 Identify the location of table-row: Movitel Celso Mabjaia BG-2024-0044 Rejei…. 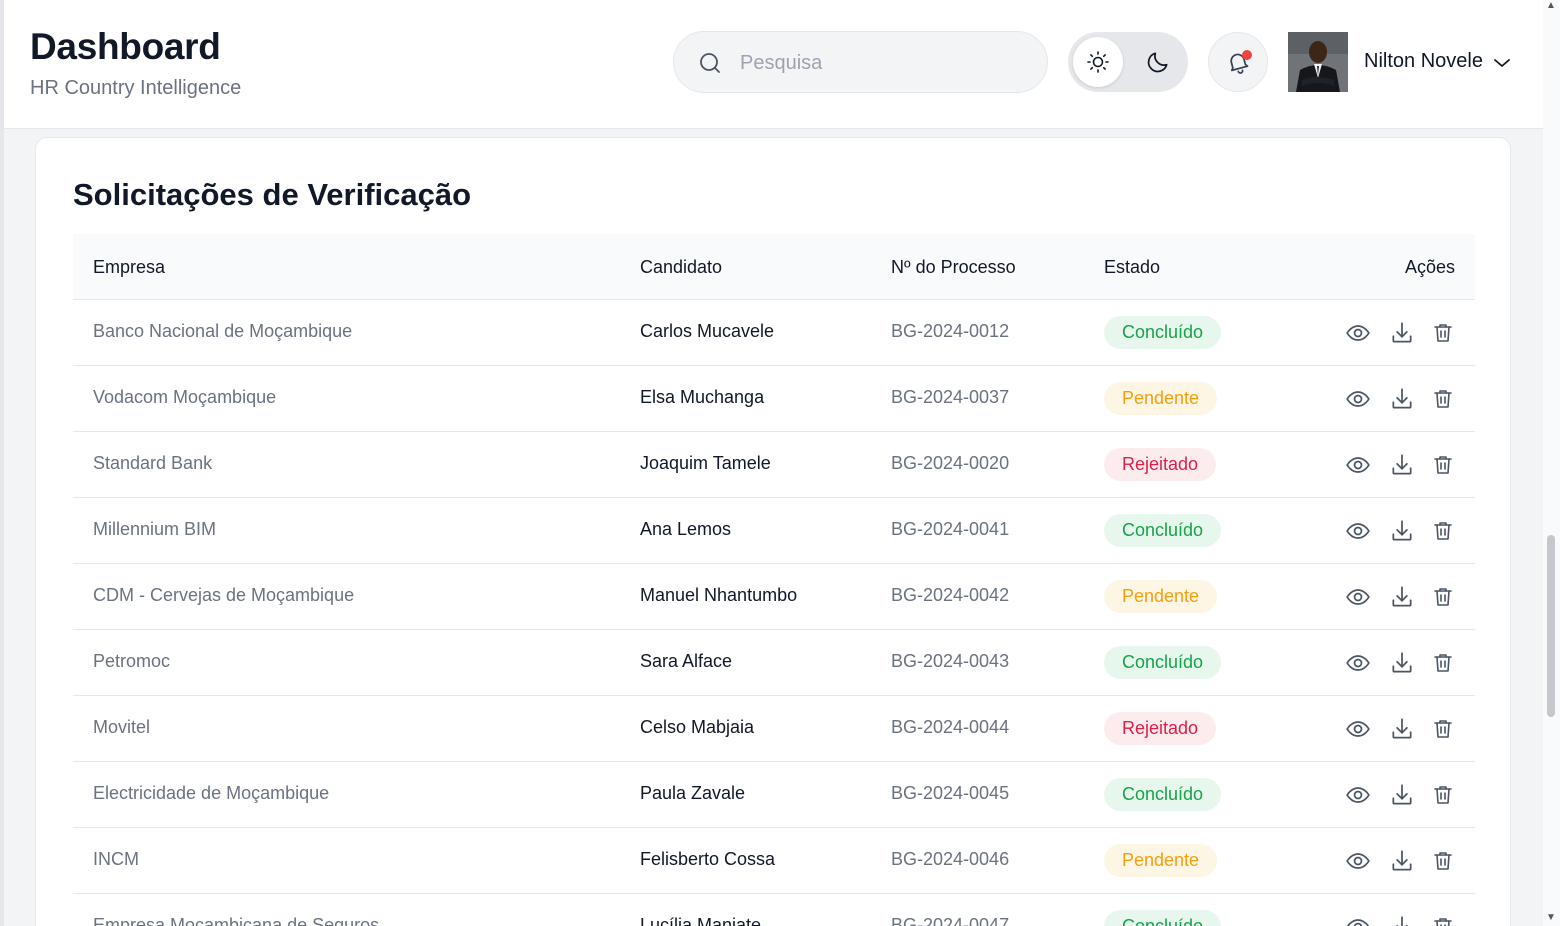
(774, 729).